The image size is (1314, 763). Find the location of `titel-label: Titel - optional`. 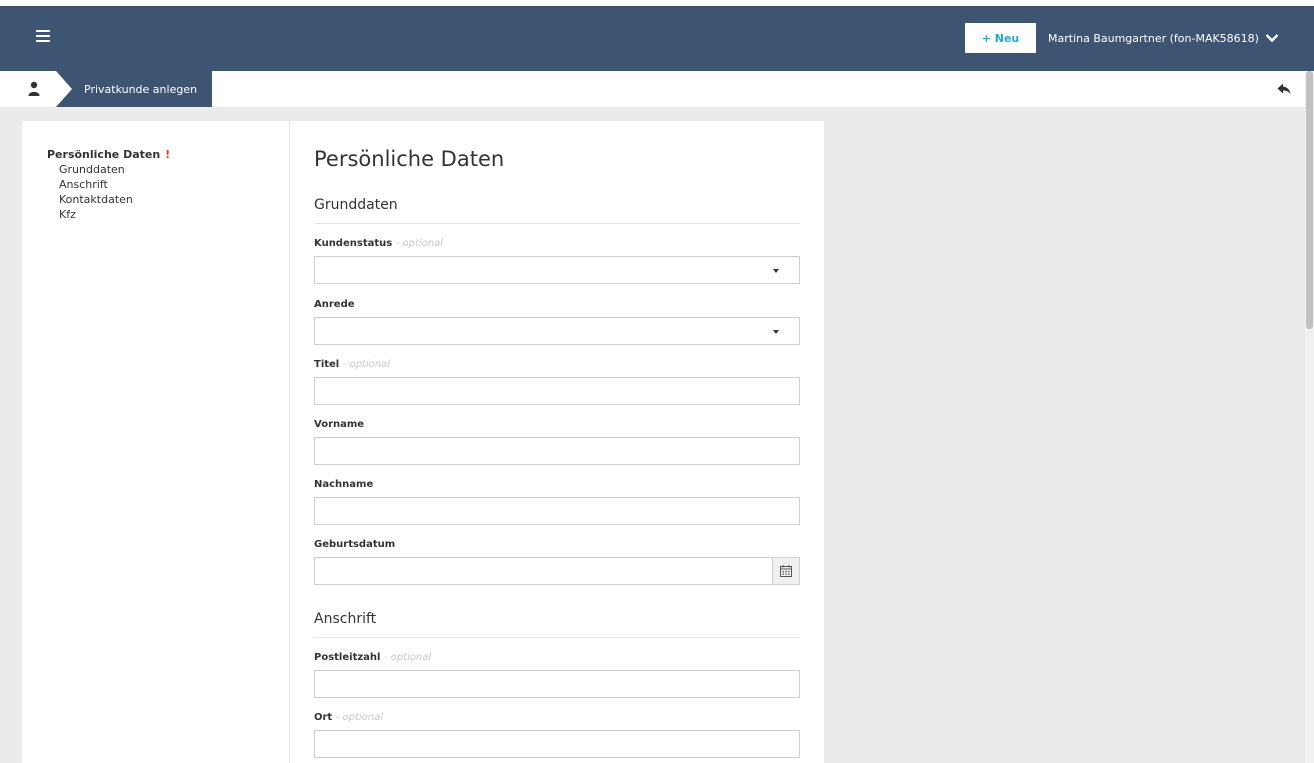

titel-label: Titel - optional is located at coordinates (352, 364).